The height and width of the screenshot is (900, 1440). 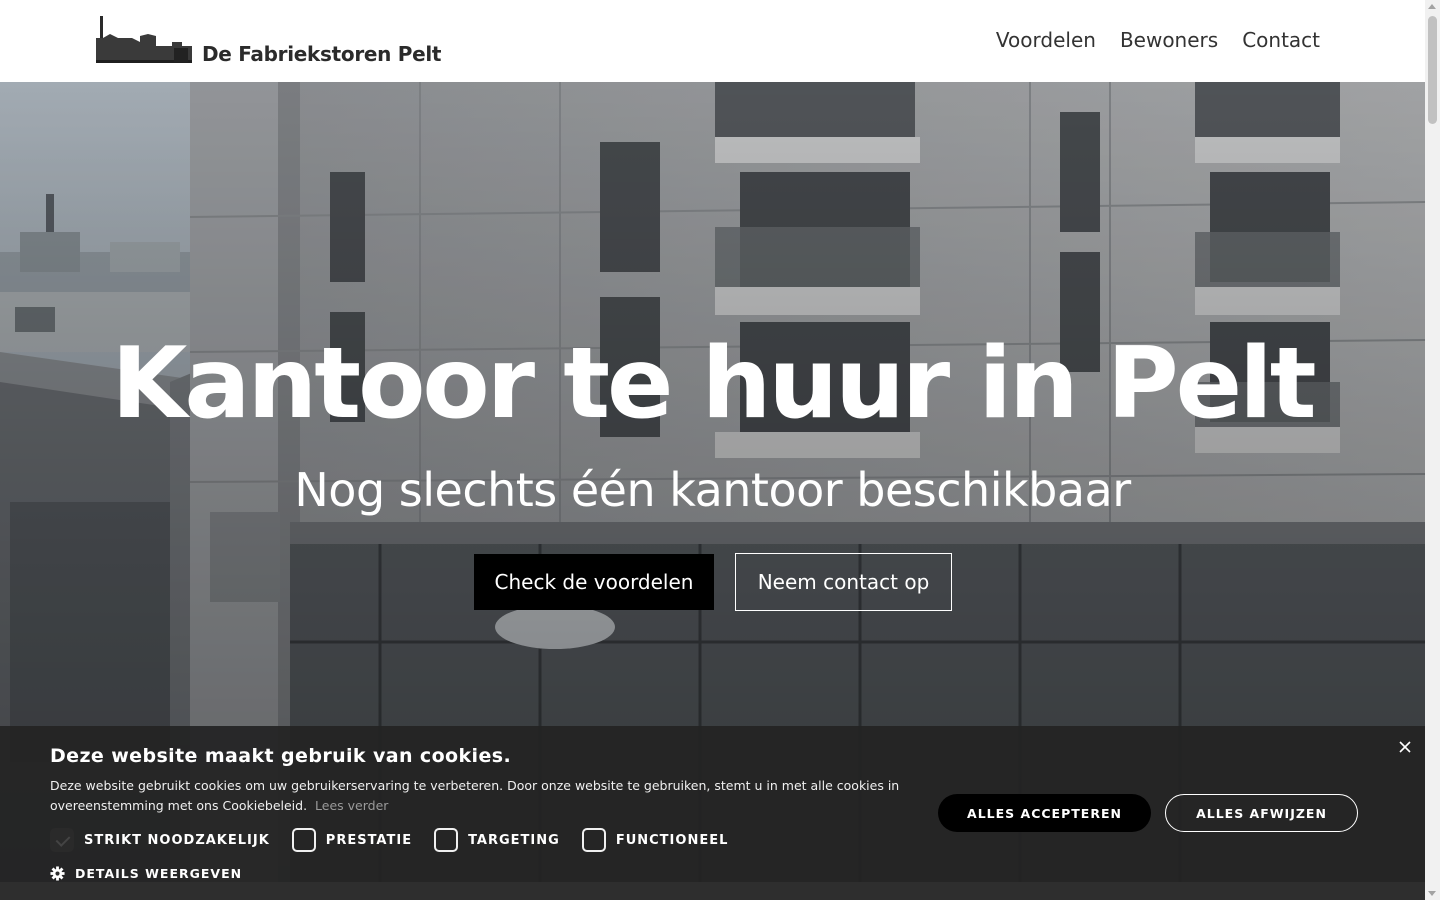 I want to click on scroll-down-icon, so click(x=1432, y=893).